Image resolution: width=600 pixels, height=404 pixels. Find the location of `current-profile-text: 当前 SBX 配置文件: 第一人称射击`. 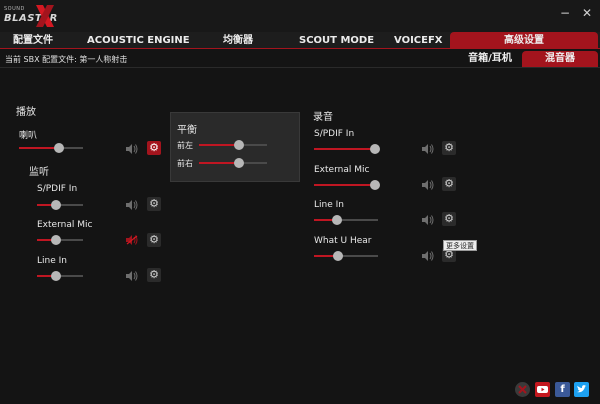

current-profile-text: 当前 SBX 配置文件: 第一人称射击 is located at coordinates (66, 59).